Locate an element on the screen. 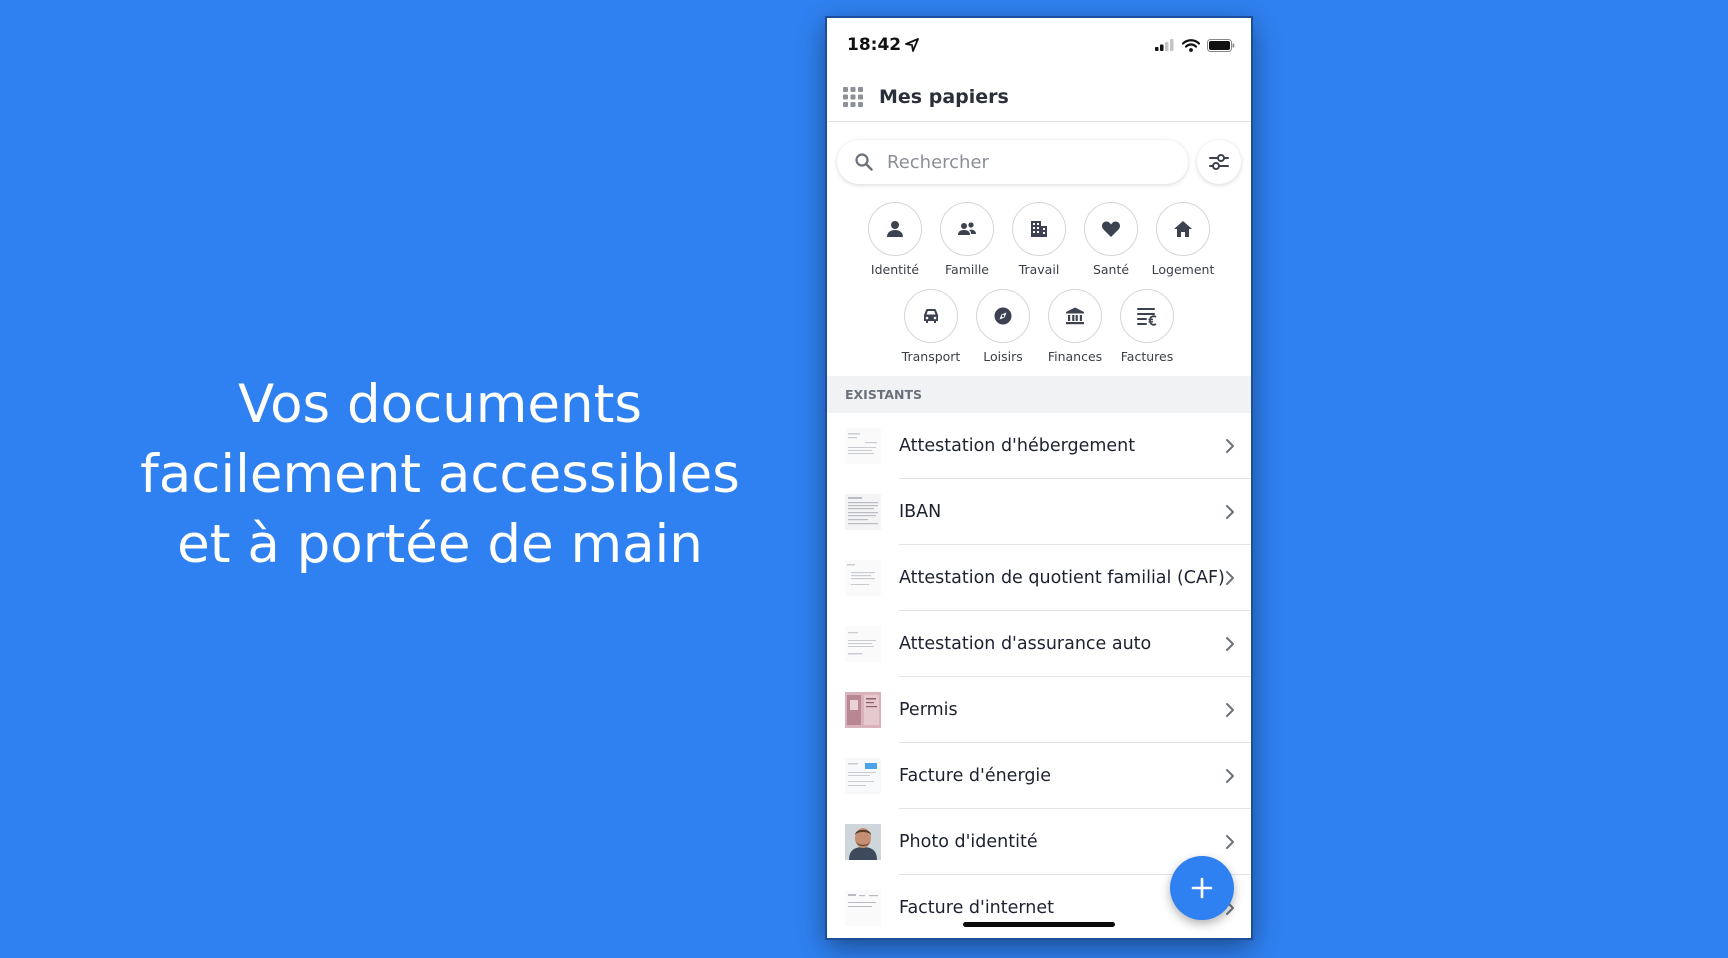  list-item: Facture d'énergie is located at coordinates (1039, 776).